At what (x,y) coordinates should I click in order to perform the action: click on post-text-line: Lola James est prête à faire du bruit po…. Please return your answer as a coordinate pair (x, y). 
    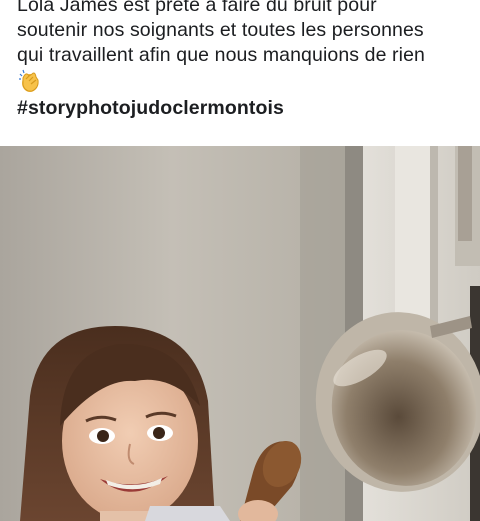
    Looking at the image, I should click on (197, 8).